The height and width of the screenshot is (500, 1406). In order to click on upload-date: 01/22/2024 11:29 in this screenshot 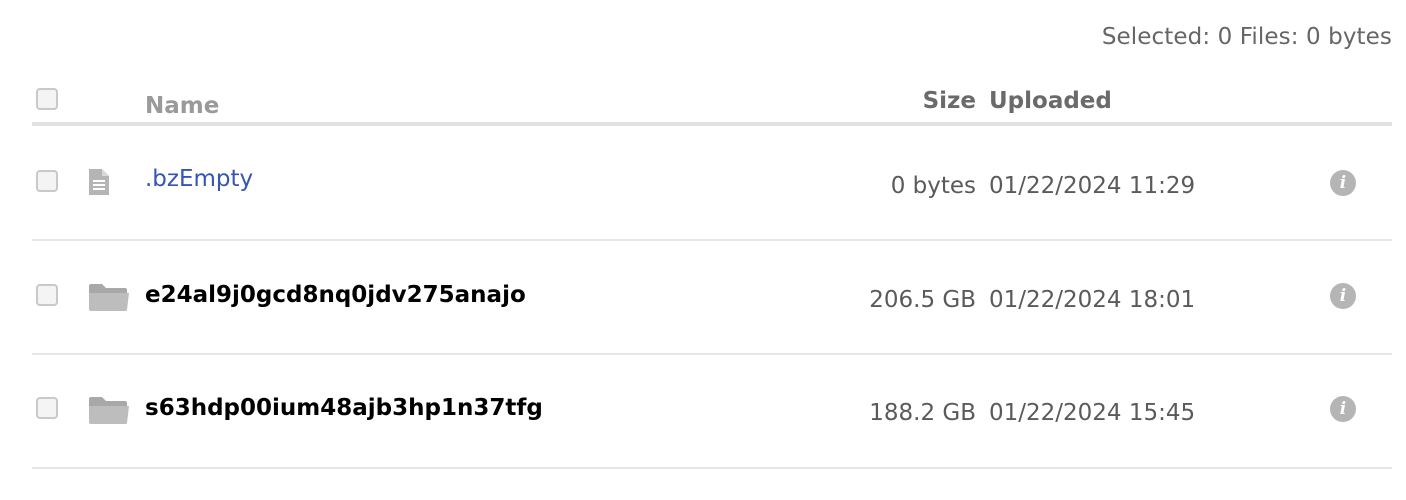, I will do `click(1092, 186)`.